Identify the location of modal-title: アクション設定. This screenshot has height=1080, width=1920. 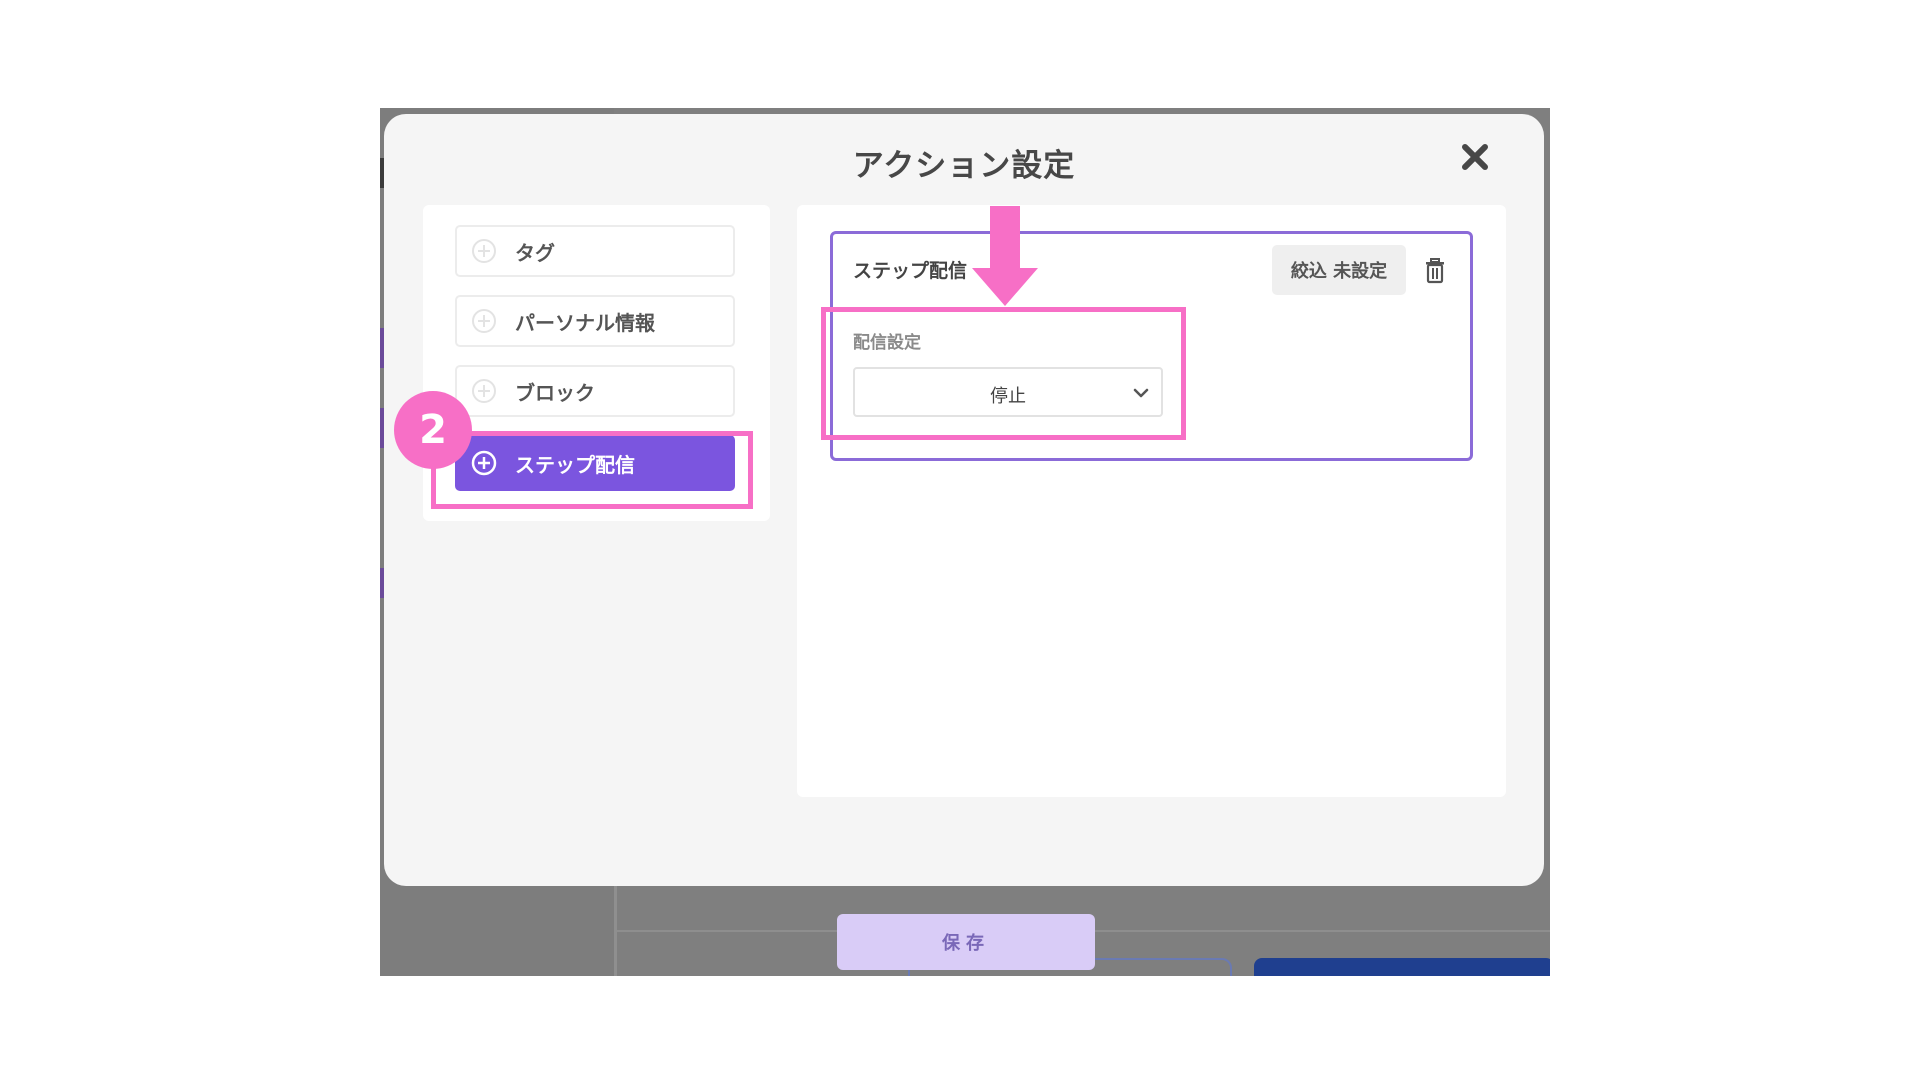
(964, 166).